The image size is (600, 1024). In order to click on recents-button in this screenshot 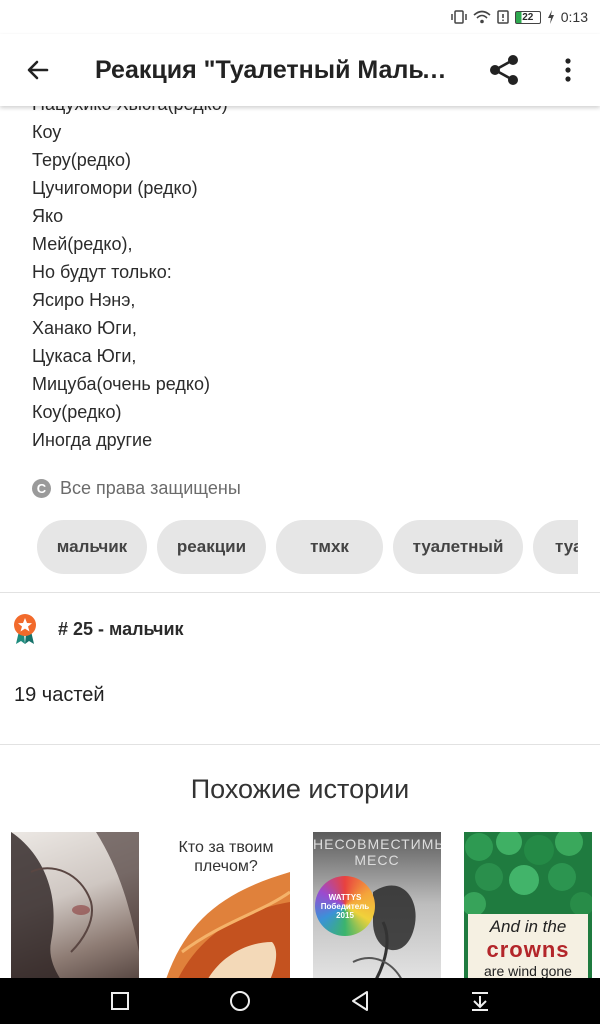, I will do `click(120, 1001)`.